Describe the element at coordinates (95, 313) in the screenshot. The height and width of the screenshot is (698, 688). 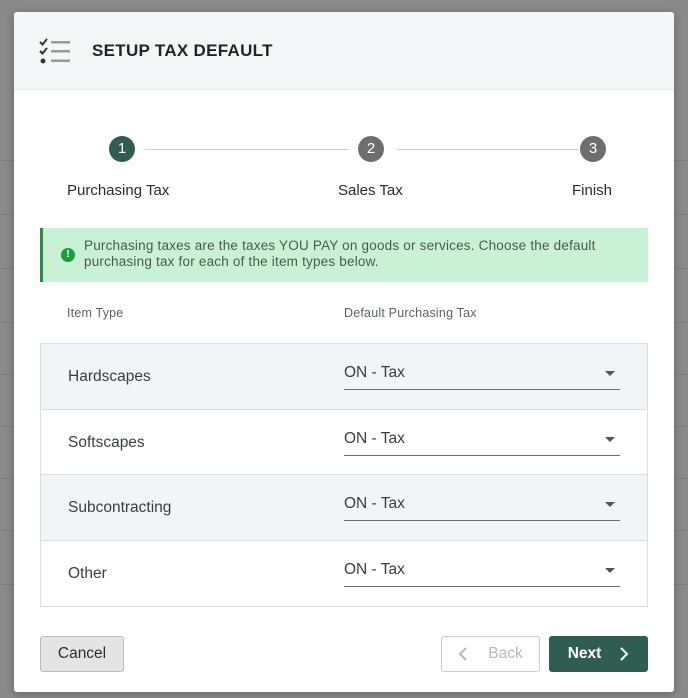
I see `column-header-item-type: Item Type` at that location.